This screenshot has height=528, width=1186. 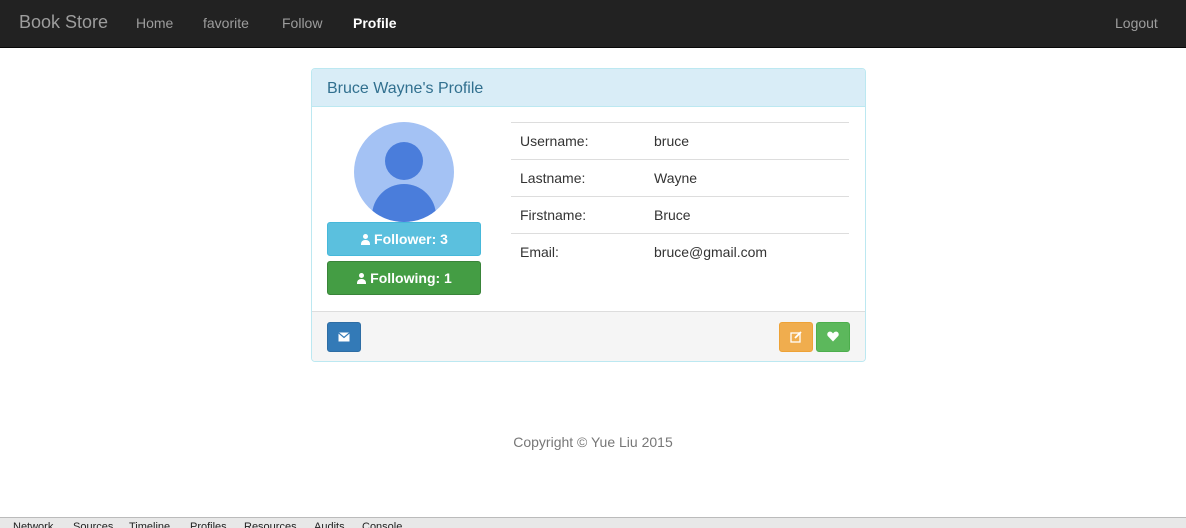 I want to click on copyright-text: Copyright © Yue Liu 2015, so click(x=593, y=442).